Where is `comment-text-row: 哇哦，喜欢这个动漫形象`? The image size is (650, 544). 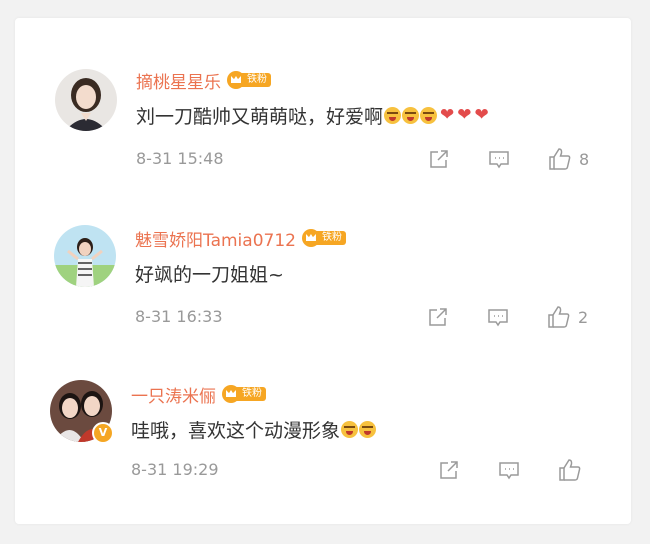 comment-text-row: 哇哦，喜欢这个动漫形象 is located at coordinates (254, 429).